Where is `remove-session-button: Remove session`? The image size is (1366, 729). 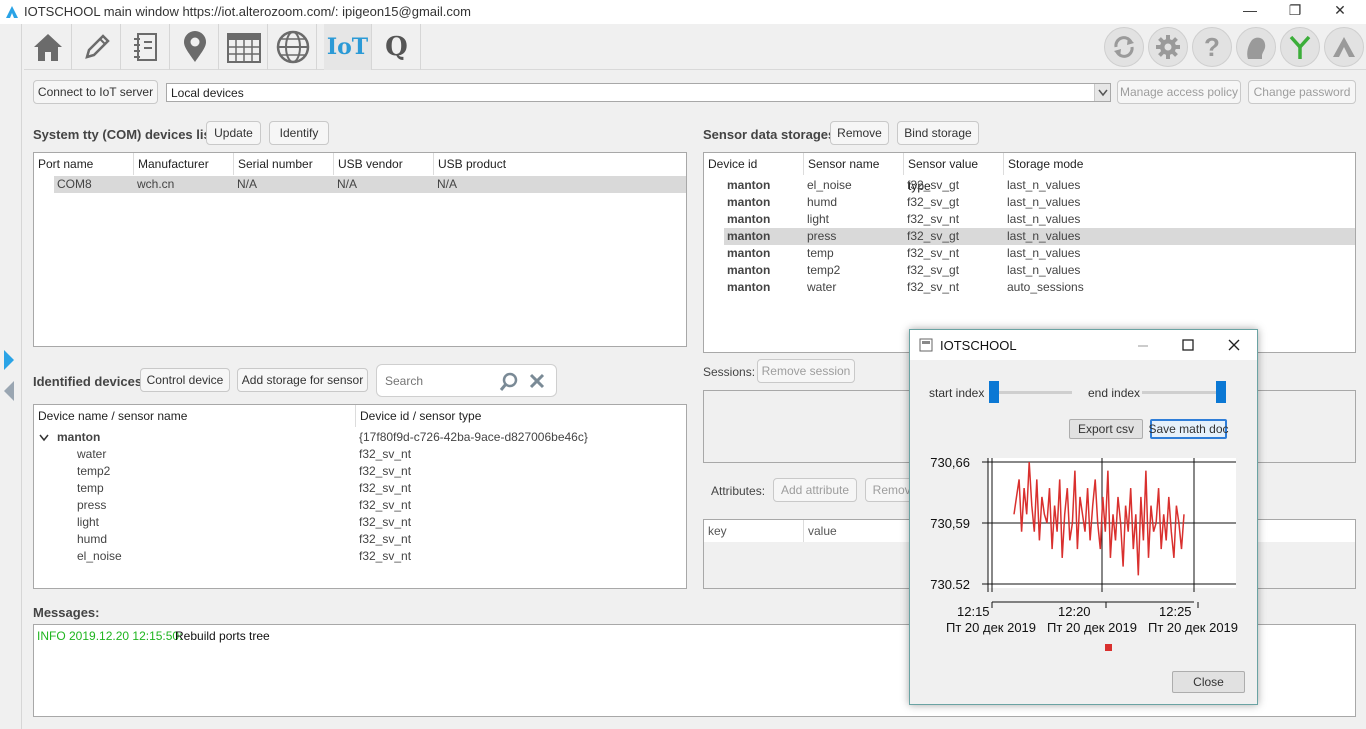
remove-session-button: Remove session is located at coordinates (806, 371).